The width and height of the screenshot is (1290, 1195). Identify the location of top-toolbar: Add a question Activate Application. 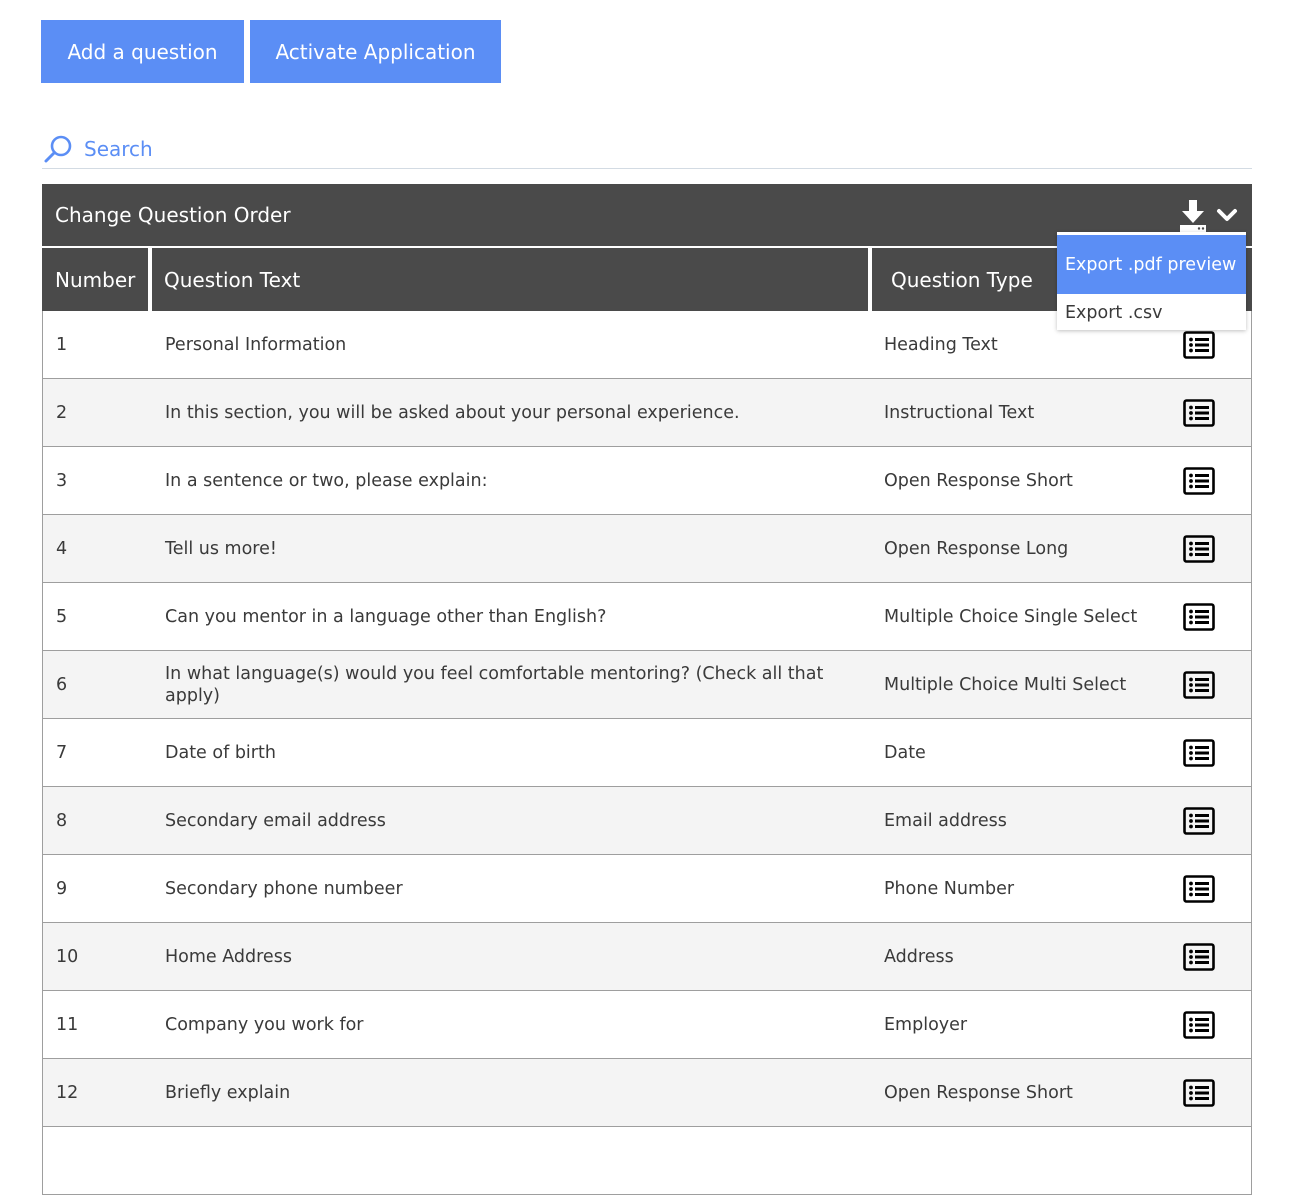
(271, 51).